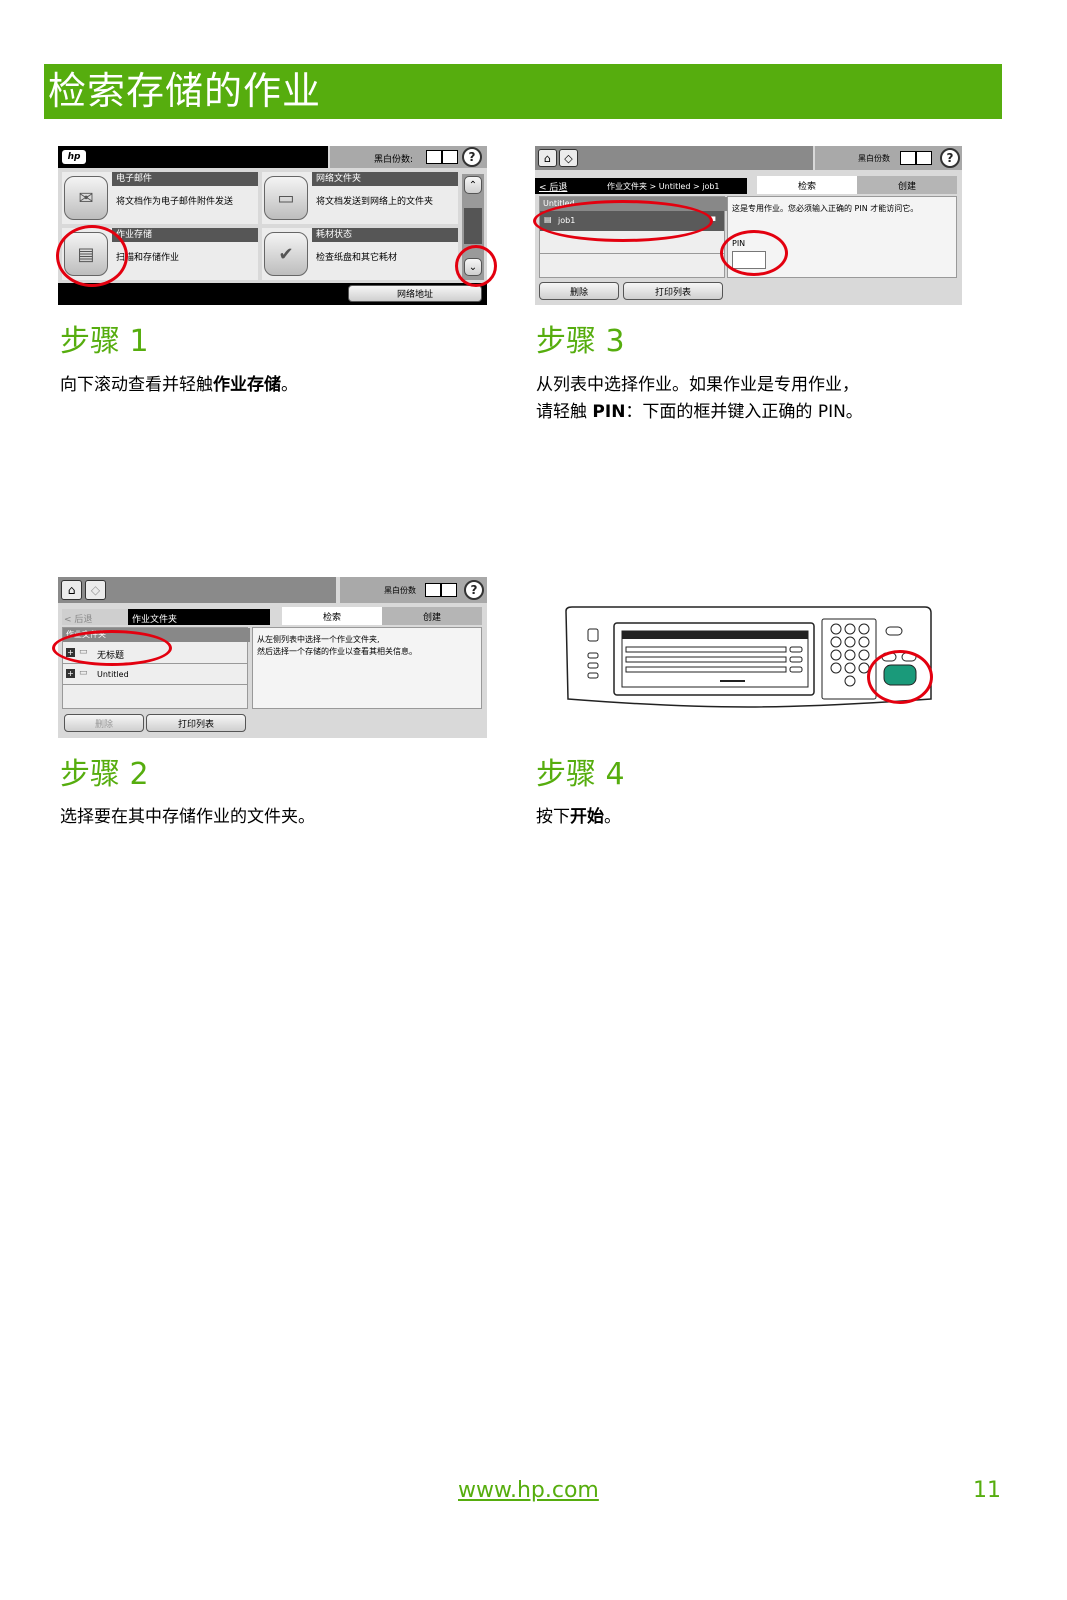  What do you see at coordinates (580, 774) in the screenshot?
I see `step4-heading: 步骤 4` at bounding box center [580, 774].